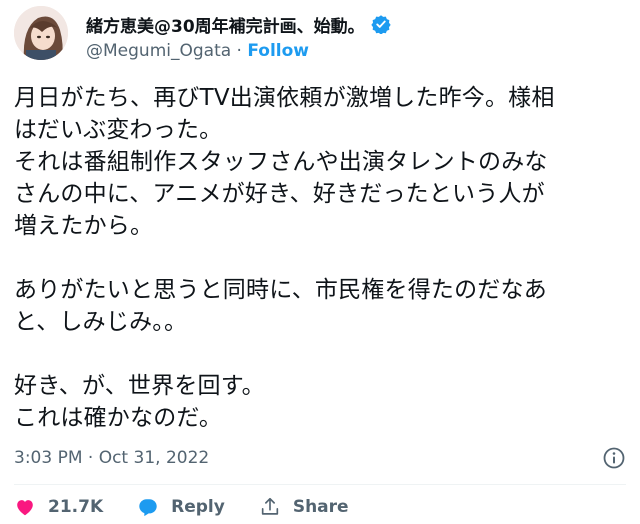 The width and height of the screenshot is (640, 524). Describe the element at coordinates (279, 194) in the screenshot. I see `tweet-line: さんの中に、アニメが好き、好きだったという人が` at that location.